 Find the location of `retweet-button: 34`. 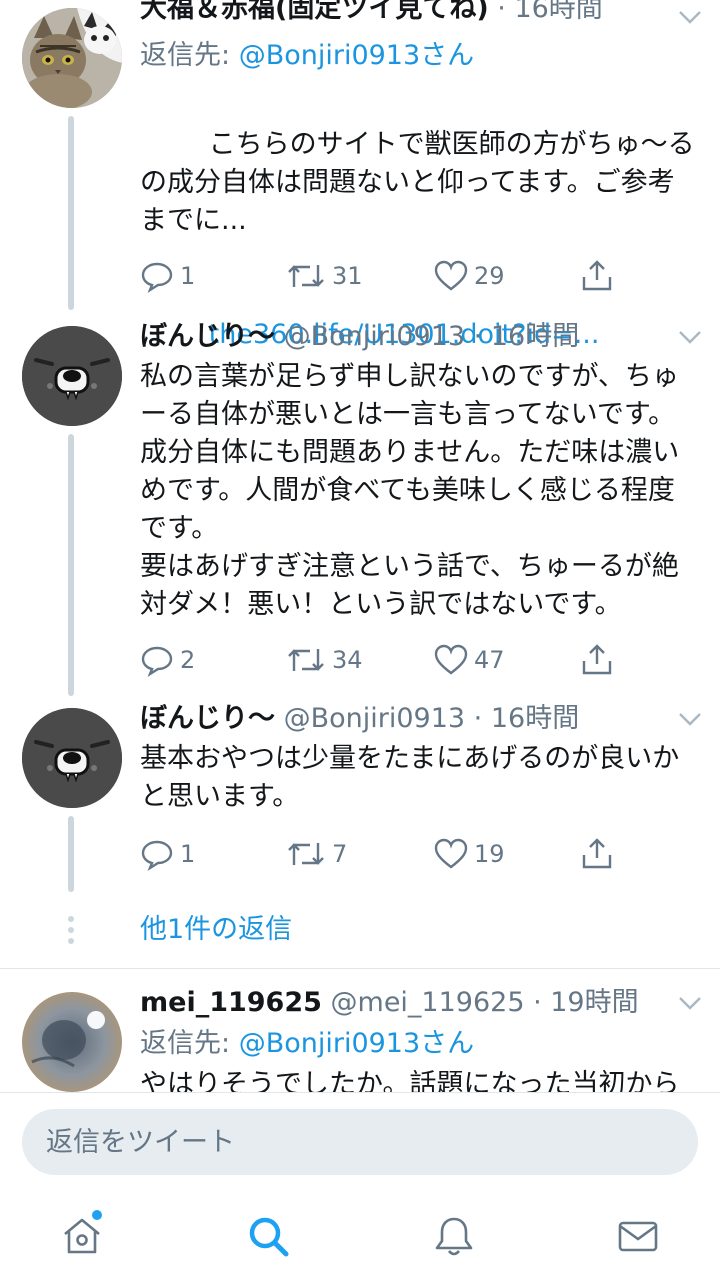

retweet-button: 34 is located at coordinates (324, 660).